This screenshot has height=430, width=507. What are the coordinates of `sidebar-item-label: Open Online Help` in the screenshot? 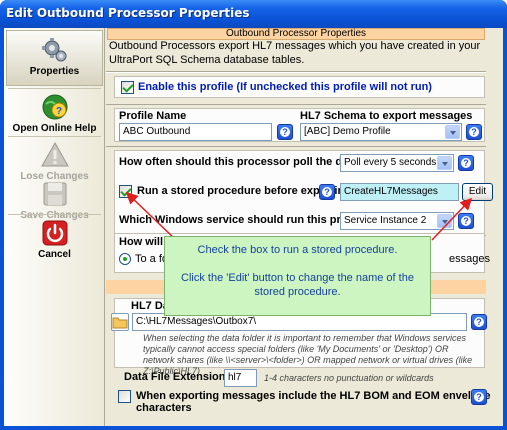 It's located at (54, 128).